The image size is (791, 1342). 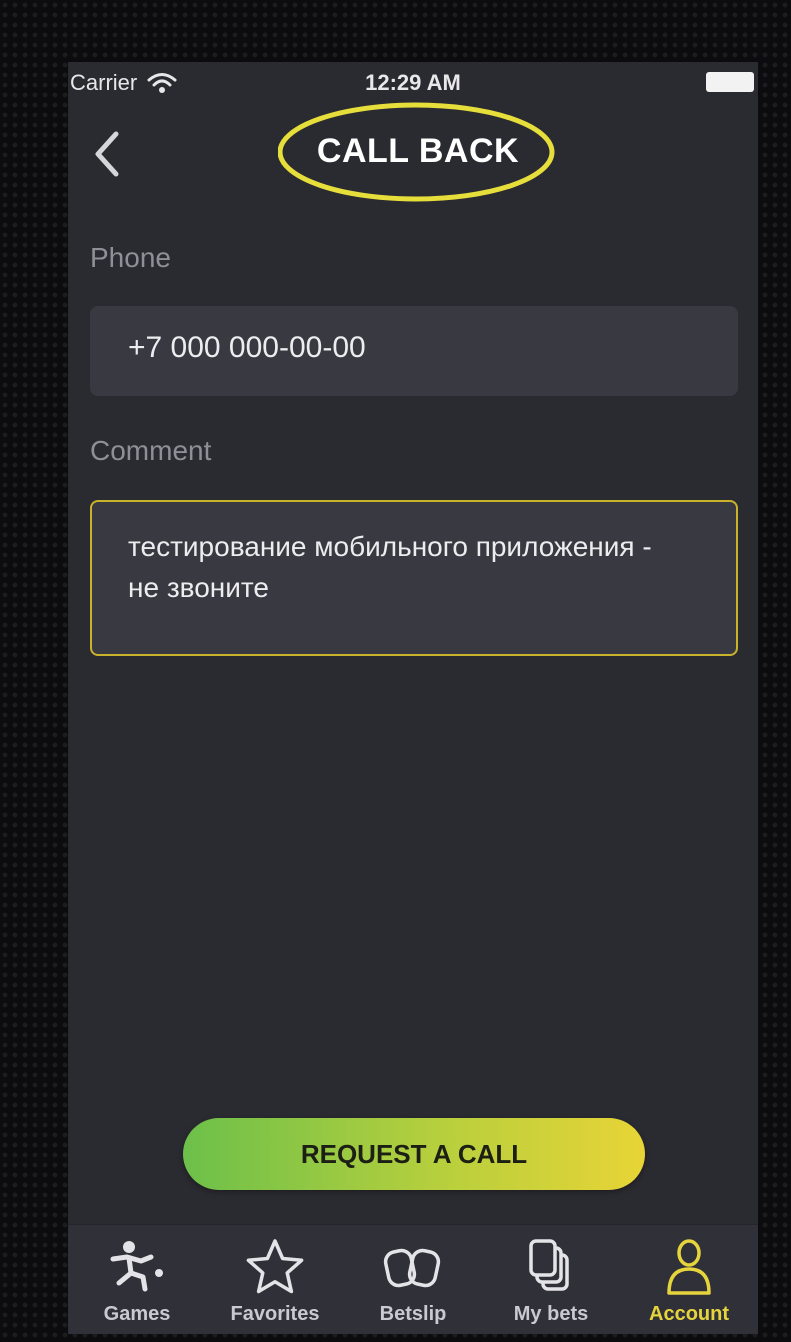 I want to click on tab-games: Games, so click(x=137, y=1279).